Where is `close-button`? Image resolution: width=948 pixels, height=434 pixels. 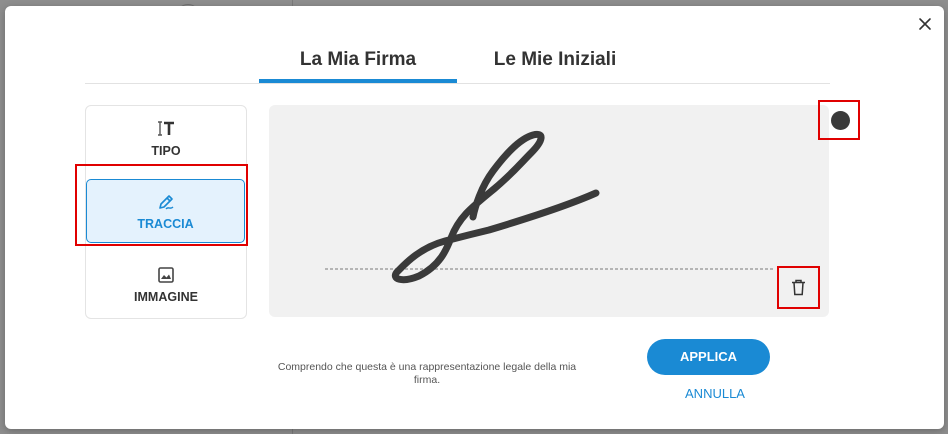
close-button is located at coordinates (925, 24).